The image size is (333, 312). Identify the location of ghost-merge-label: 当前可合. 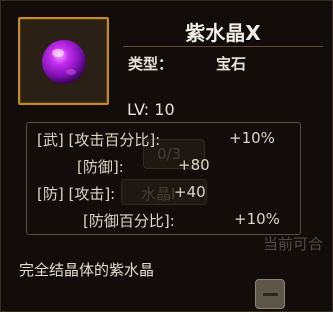
(293, 244).